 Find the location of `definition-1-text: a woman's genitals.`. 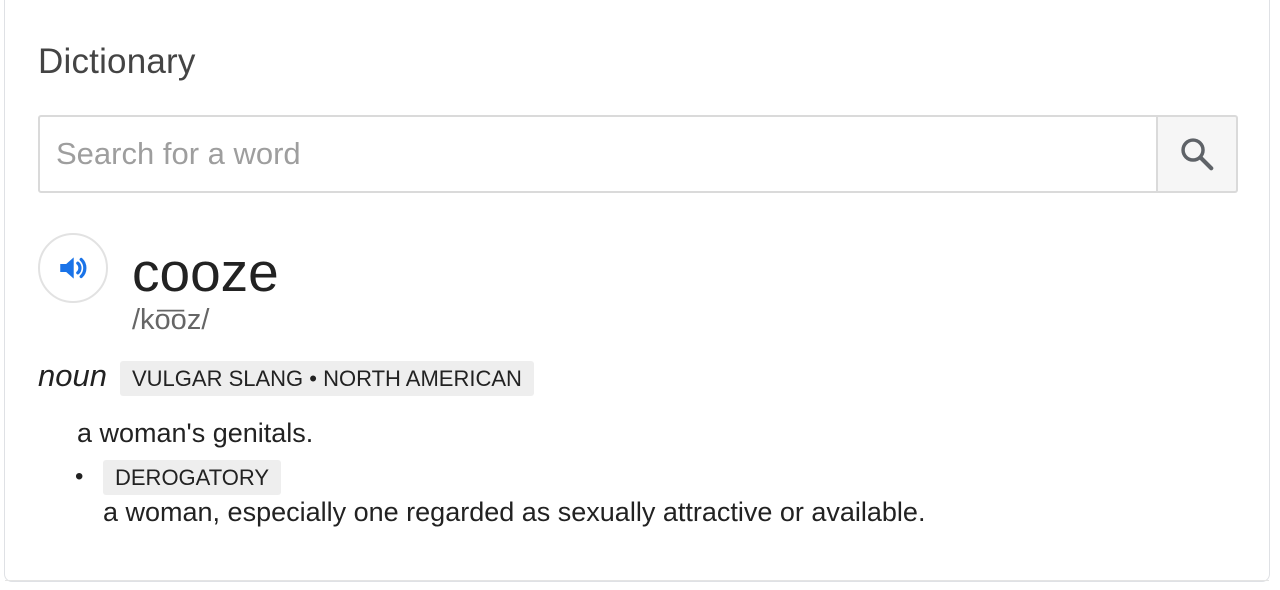

definition-1-text: a woman's genitals. is located at coordinates (195, 433).